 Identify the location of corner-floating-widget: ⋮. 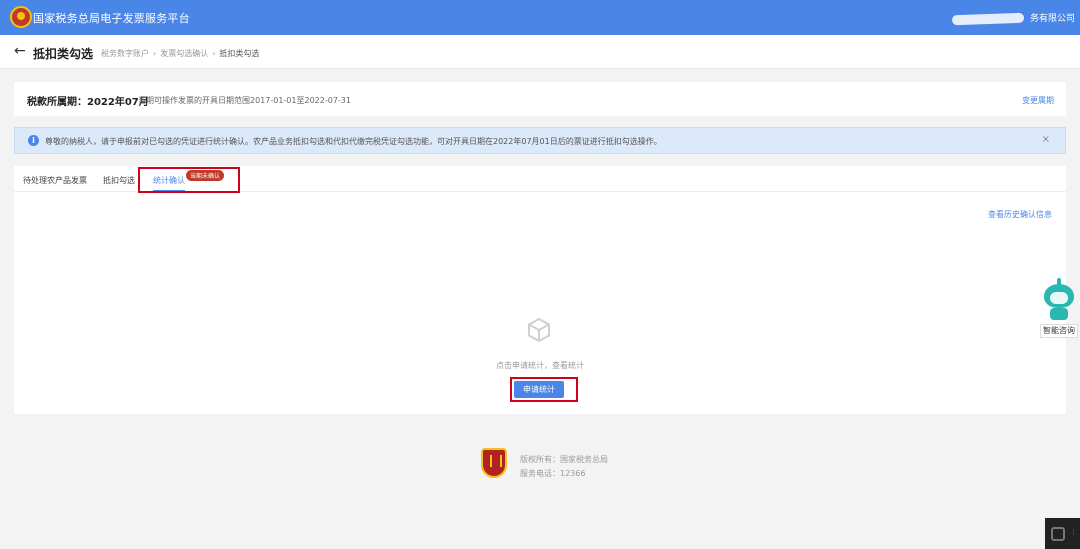
(1062, 533).